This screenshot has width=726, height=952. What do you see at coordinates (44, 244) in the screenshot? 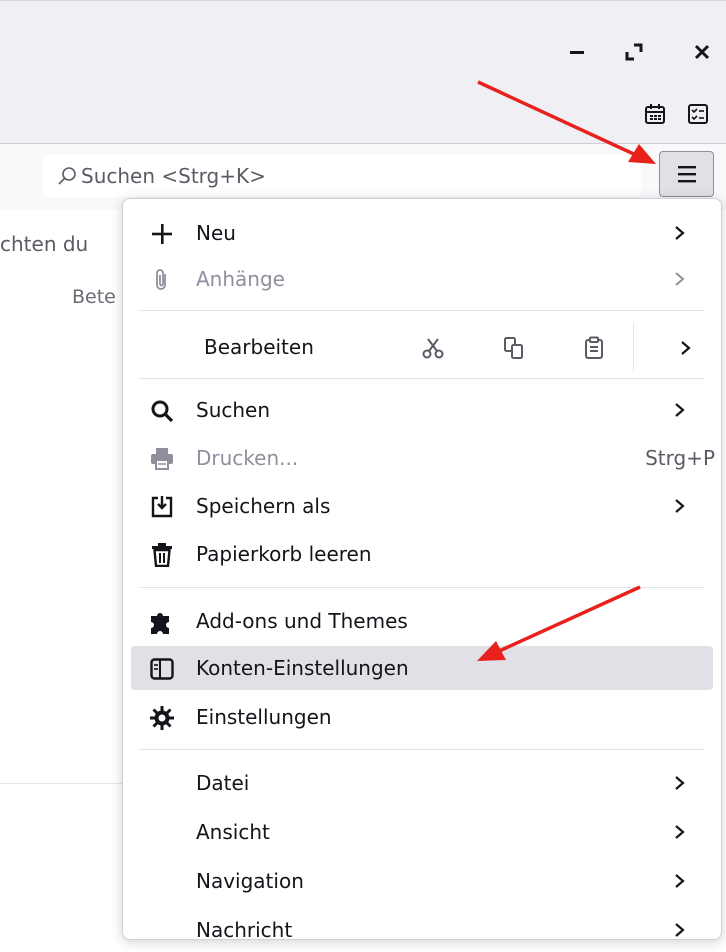
I see `background-message-text: chten du` at bounding box center [44, 244].